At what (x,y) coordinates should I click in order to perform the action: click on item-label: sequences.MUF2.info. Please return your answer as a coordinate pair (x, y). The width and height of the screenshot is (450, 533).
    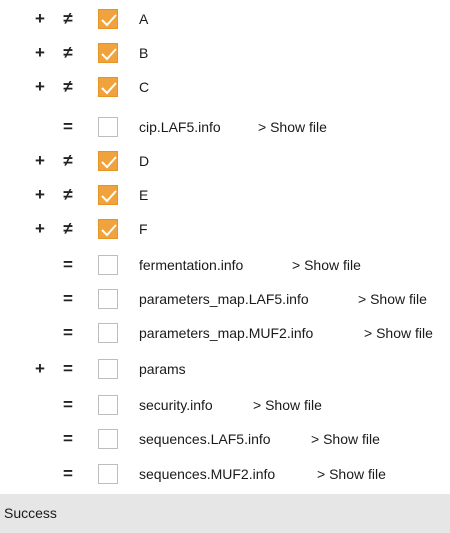
    Looking at the image, I should click on (207, 474).